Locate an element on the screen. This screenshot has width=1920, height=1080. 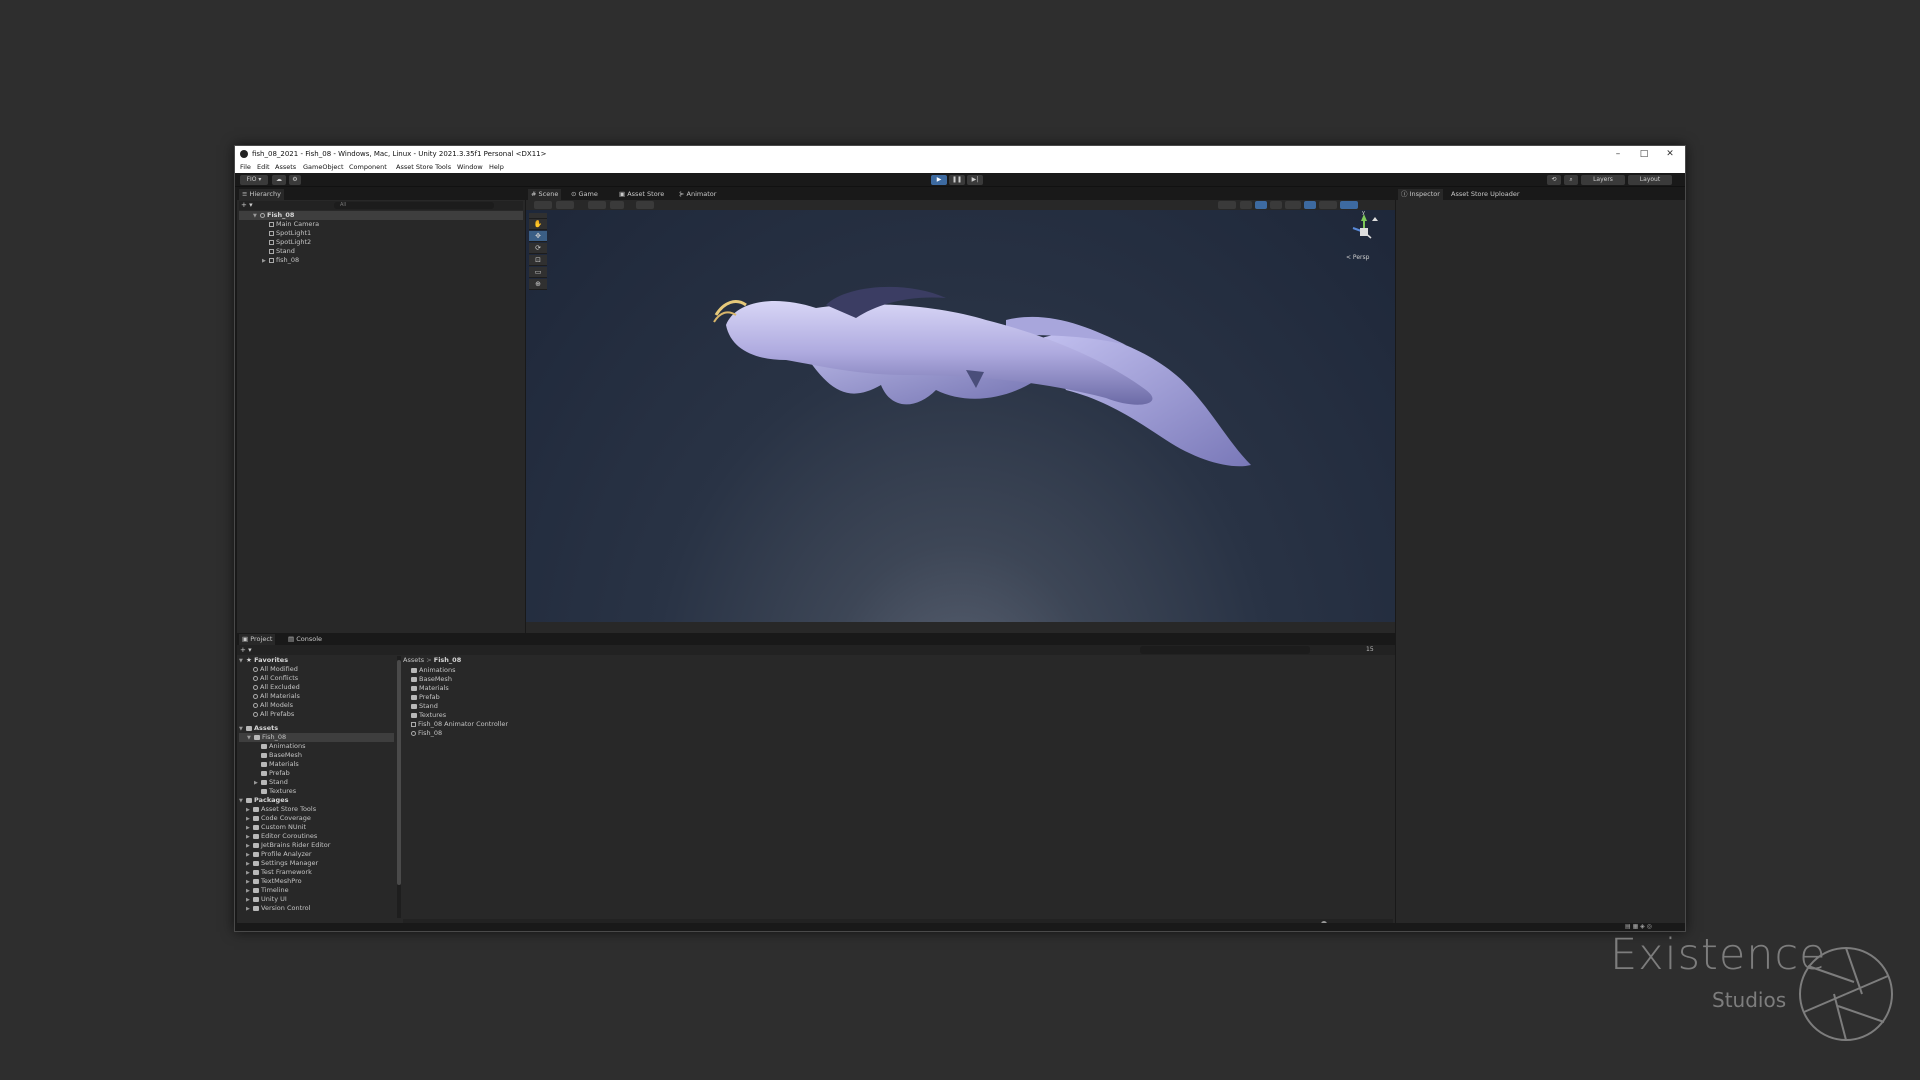
content-item: Textures is located at coordinates (428, 715).